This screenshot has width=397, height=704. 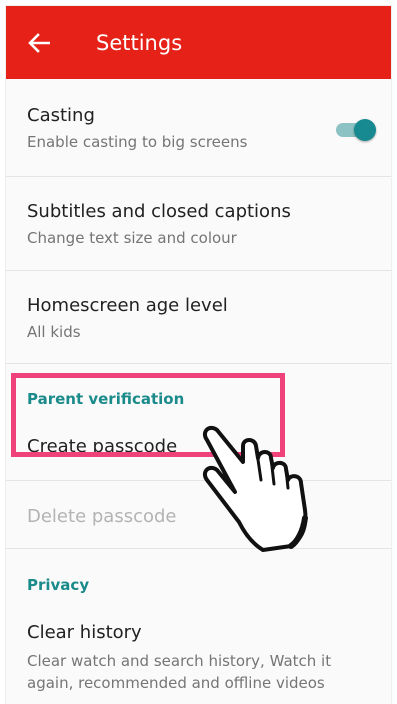 What do you see at coordinates (139, 43) in the screenshot?
I see `page-title: Settings` at bounding box center [139, 43].